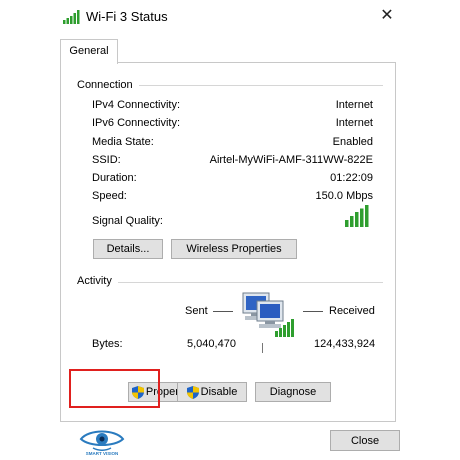 The image size is (460, 460). Describe the element at coordinates (313, 311) in the screenshot. I see `received-line` at that location.